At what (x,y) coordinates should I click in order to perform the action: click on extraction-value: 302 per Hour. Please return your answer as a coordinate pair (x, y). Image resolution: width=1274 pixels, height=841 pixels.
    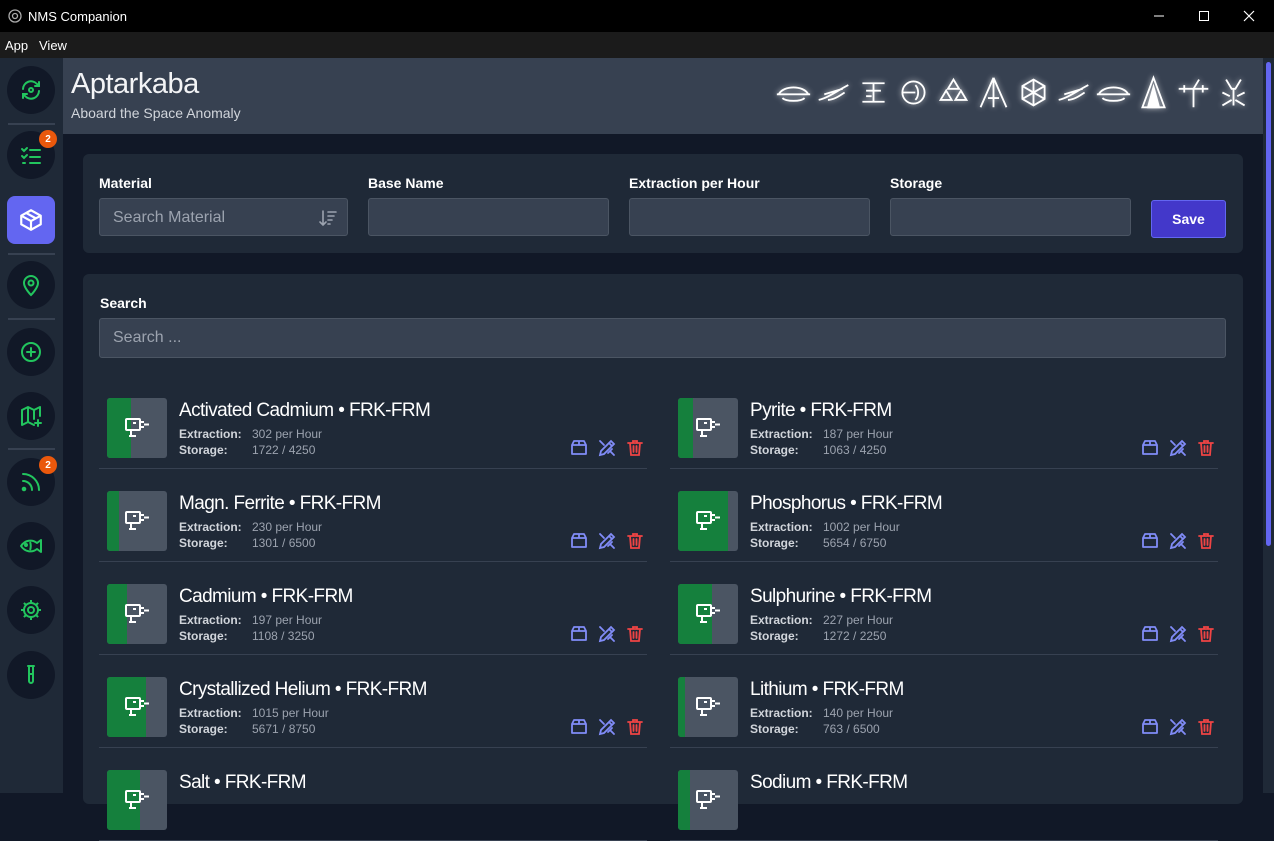
    Looking at the image, I should click on (287, 434).